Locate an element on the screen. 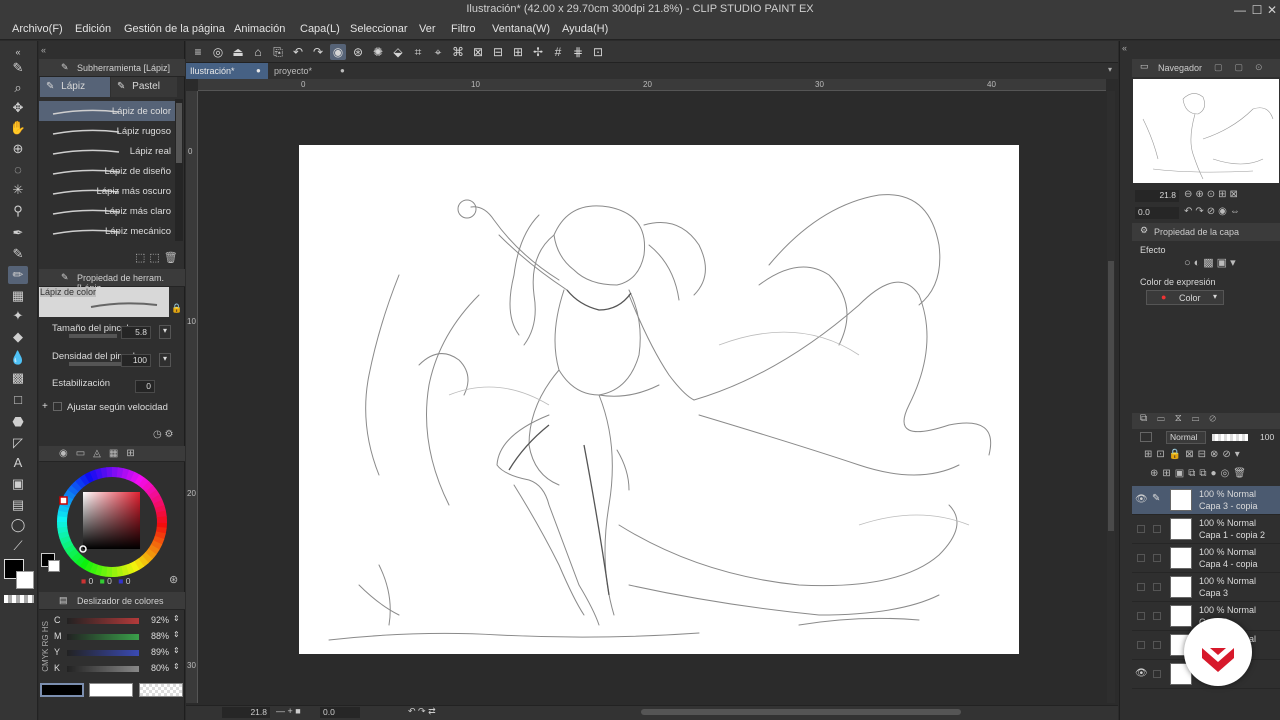  command-icon: ⋕ is located at coordinates (578, 52).